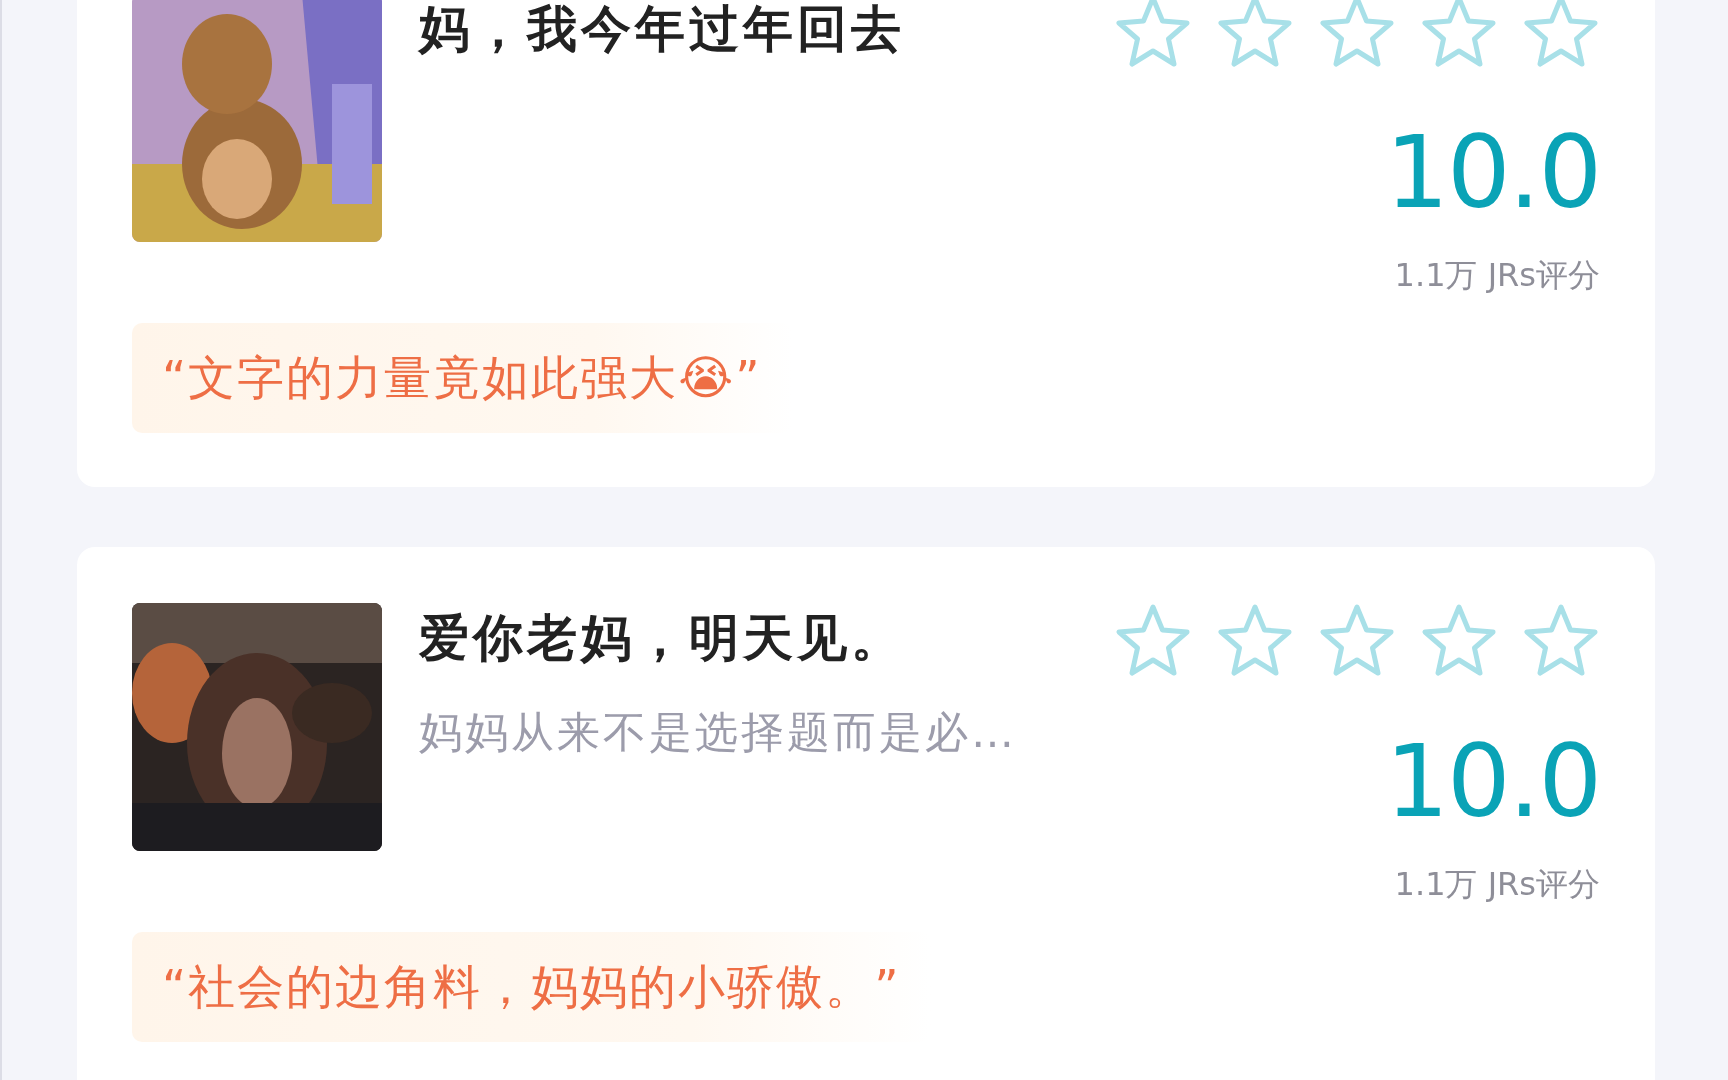  I want to click on item-title: 妈，我今年过年回去, so click(662, 29).